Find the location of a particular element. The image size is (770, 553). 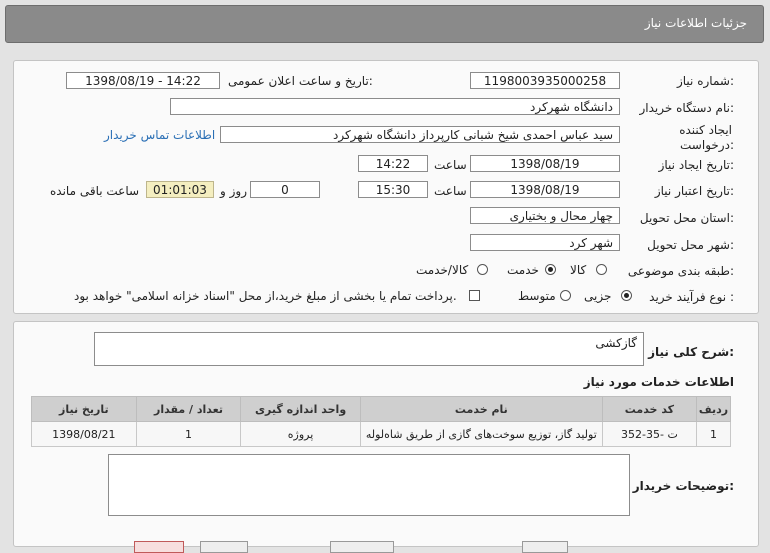

days-remaining-field: 0 is located at coordinates (285, 189).